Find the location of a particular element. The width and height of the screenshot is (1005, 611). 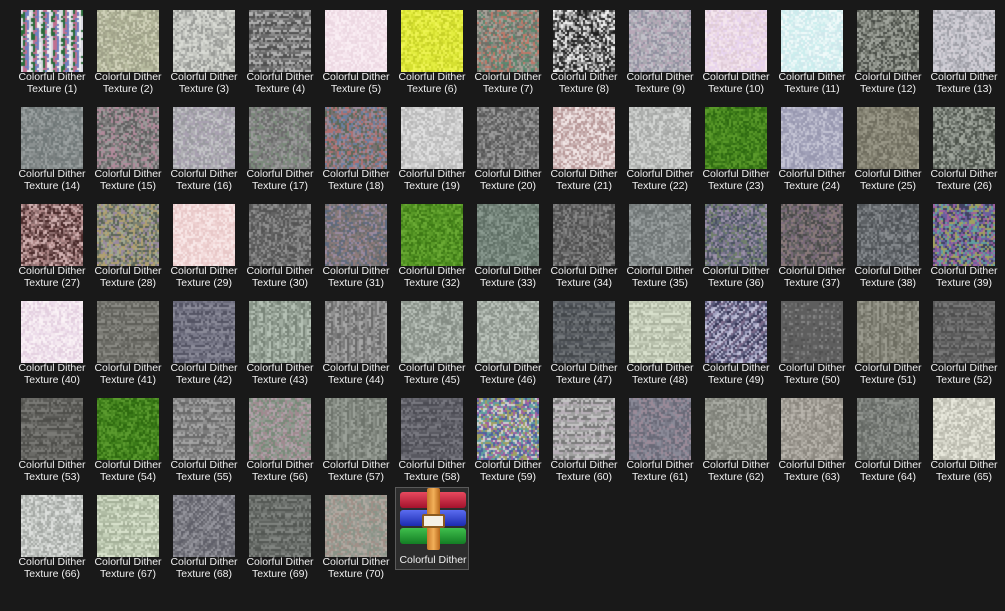

file-item-texture: Colorful Dither Texture (54) is located at coordinates (128, 437).